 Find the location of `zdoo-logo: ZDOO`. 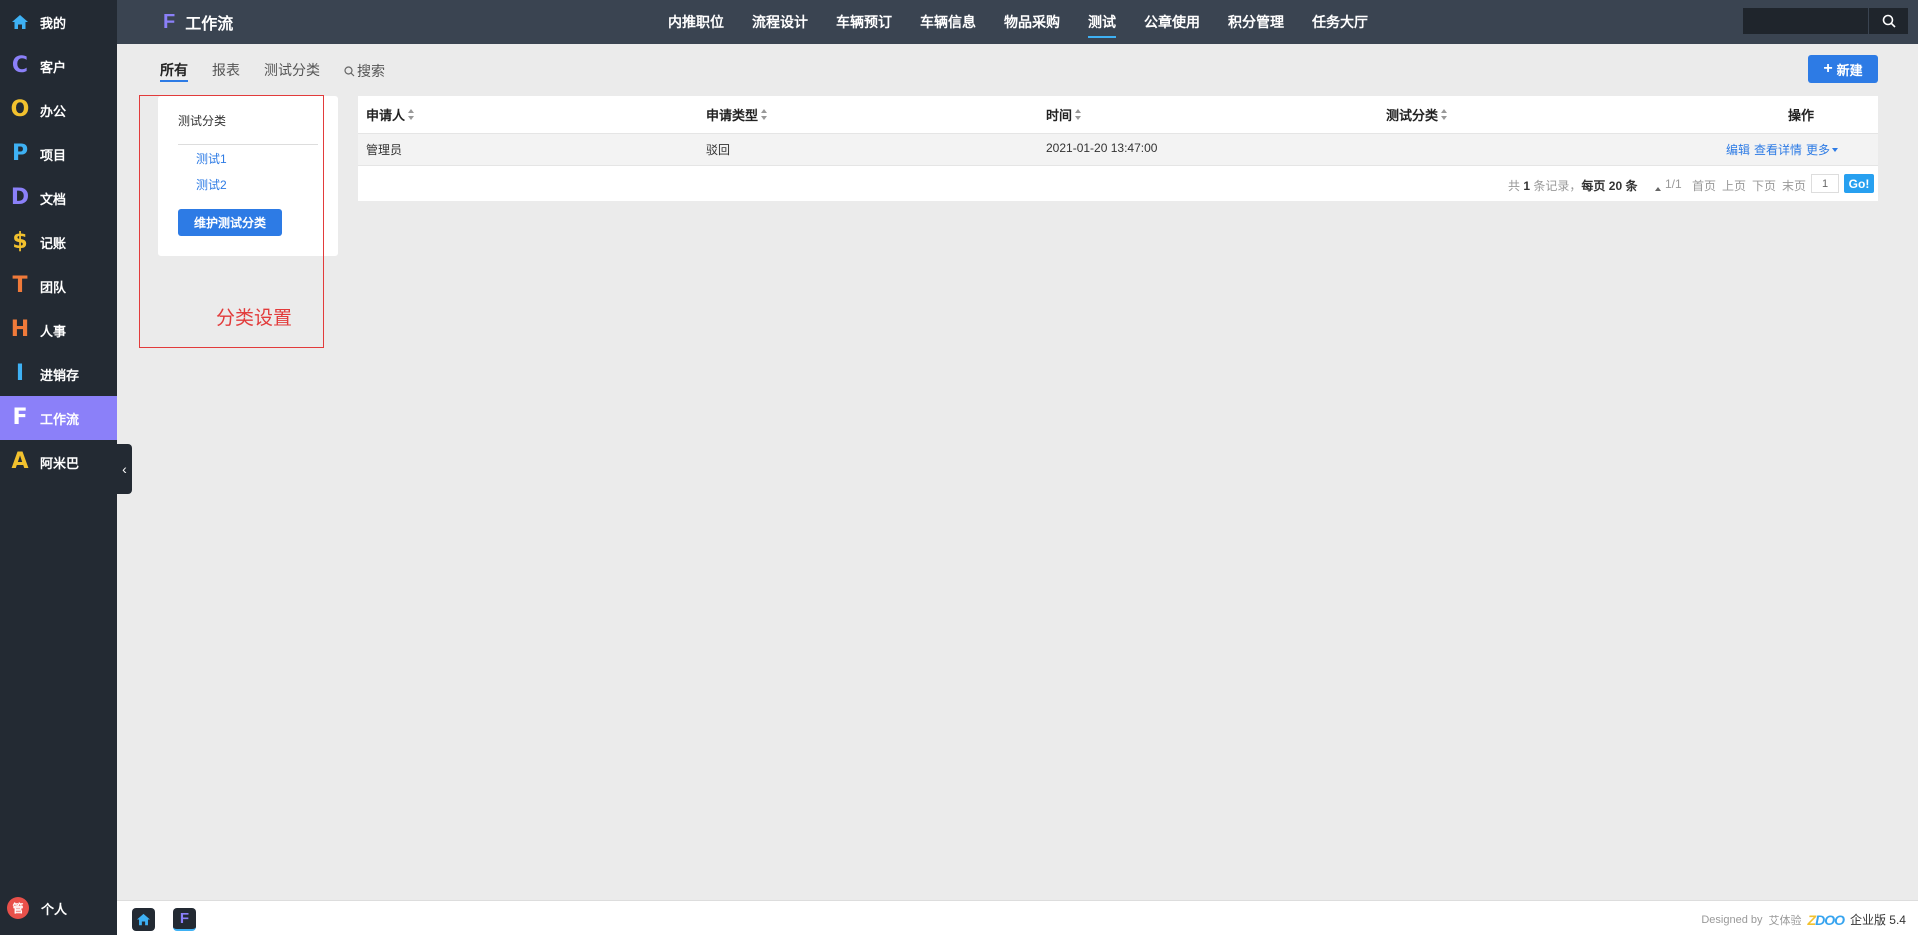

zdoo-logo: ZDOO is located at coordinates (1826, 920).